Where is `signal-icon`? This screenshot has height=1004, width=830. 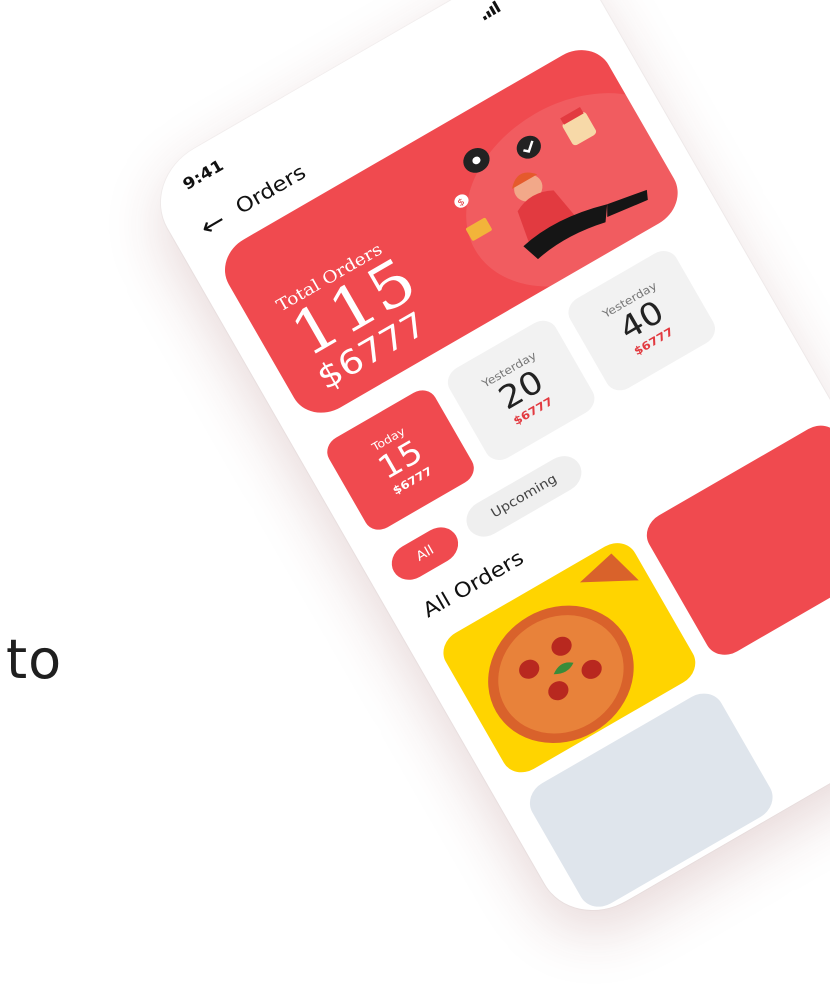 signal-icon is located at coordinates (489, 10).